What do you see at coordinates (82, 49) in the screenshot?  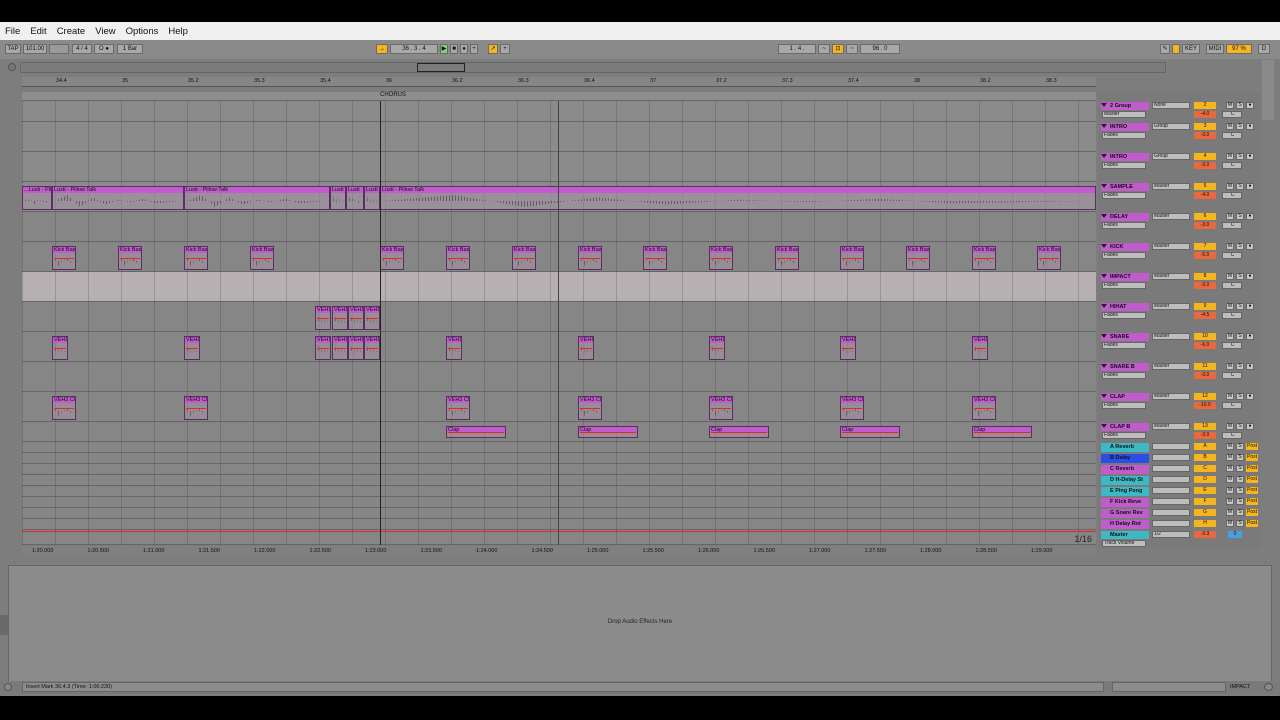 I see `time-signature: 4 / 4` at bounding box center [82, 49].